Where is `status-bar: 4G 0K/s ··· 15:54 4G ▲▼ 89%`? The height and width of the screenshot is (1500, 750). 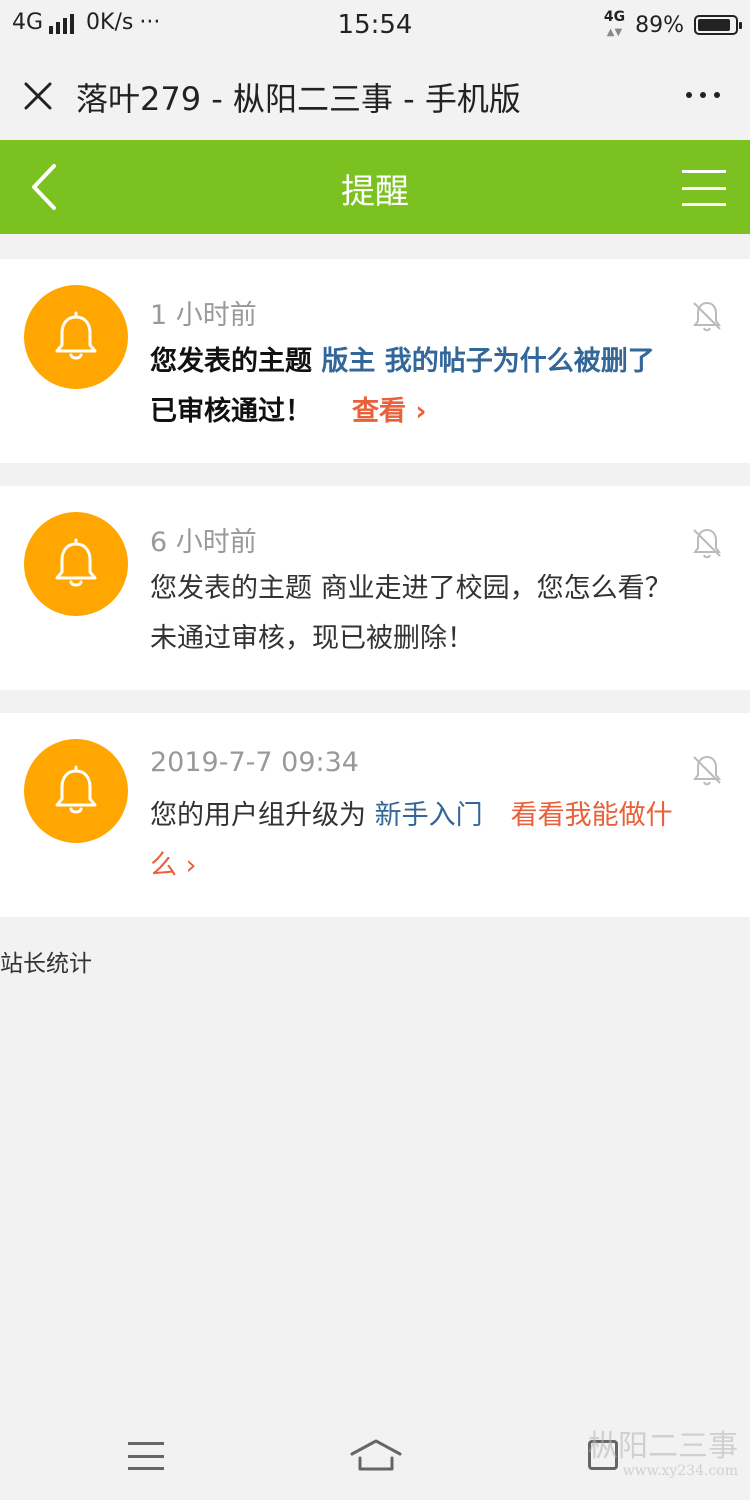 status-bar: 4G 0K/s ··· 15:54 4G ▲▼ 89% is located at coordinates (375, 26).